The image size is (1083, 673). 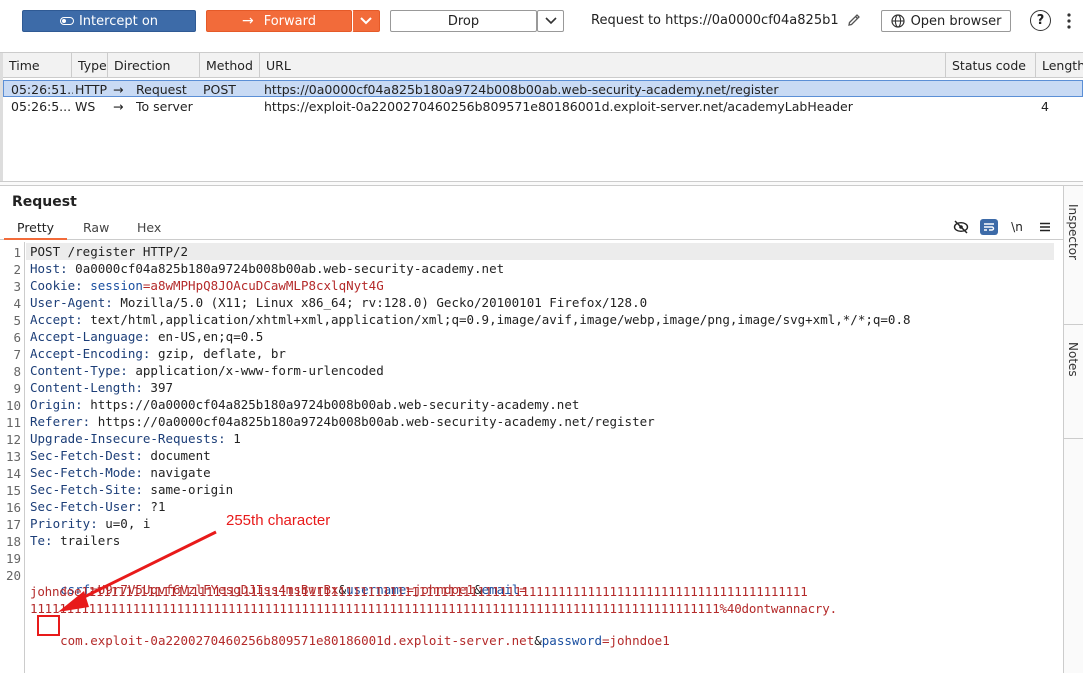 I want to click on column-header-type: Type, so click(x=90, y=65).